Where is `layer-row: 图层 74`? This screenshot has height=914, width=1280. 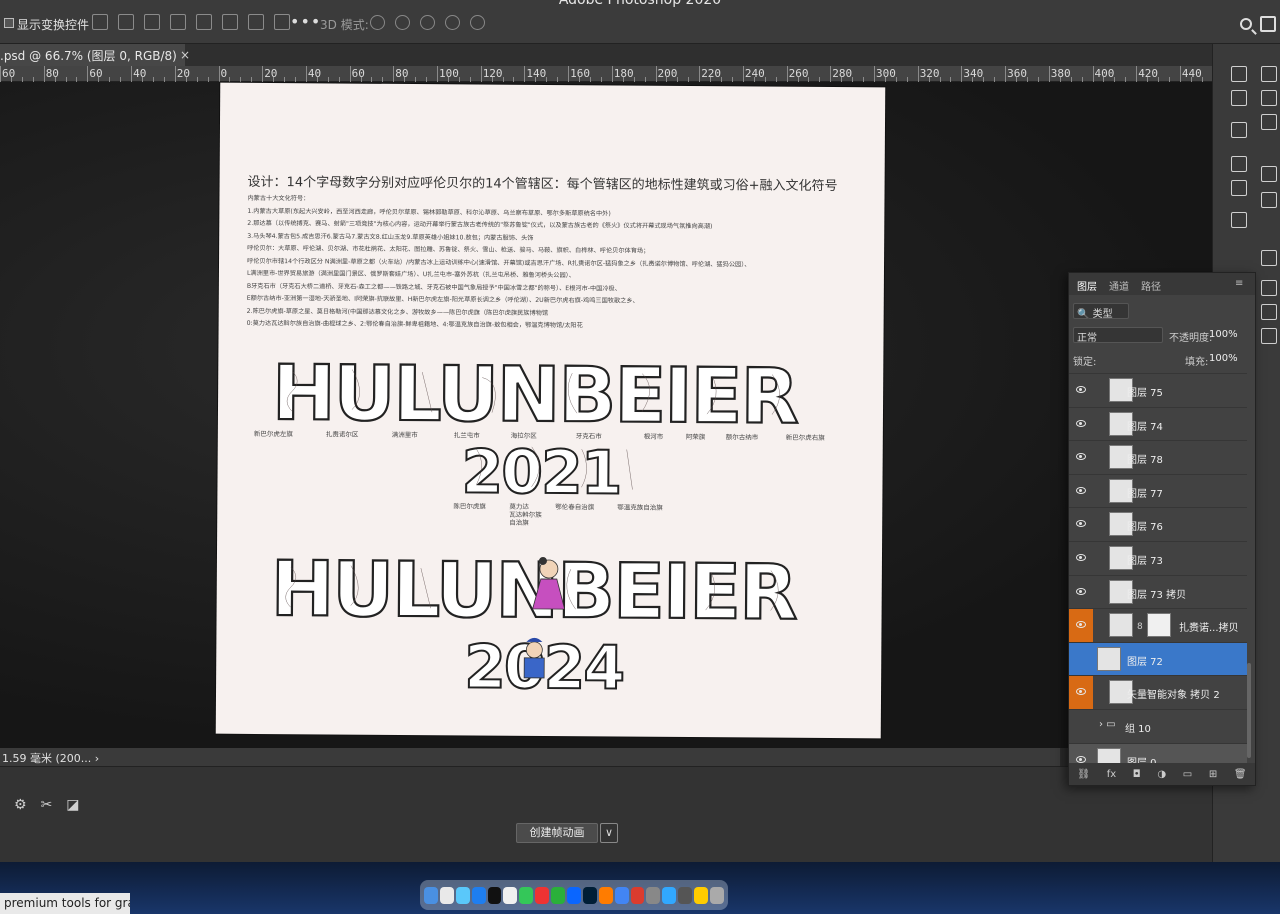 layer-row: 图层 74 is located at coordinates (1158, 423).